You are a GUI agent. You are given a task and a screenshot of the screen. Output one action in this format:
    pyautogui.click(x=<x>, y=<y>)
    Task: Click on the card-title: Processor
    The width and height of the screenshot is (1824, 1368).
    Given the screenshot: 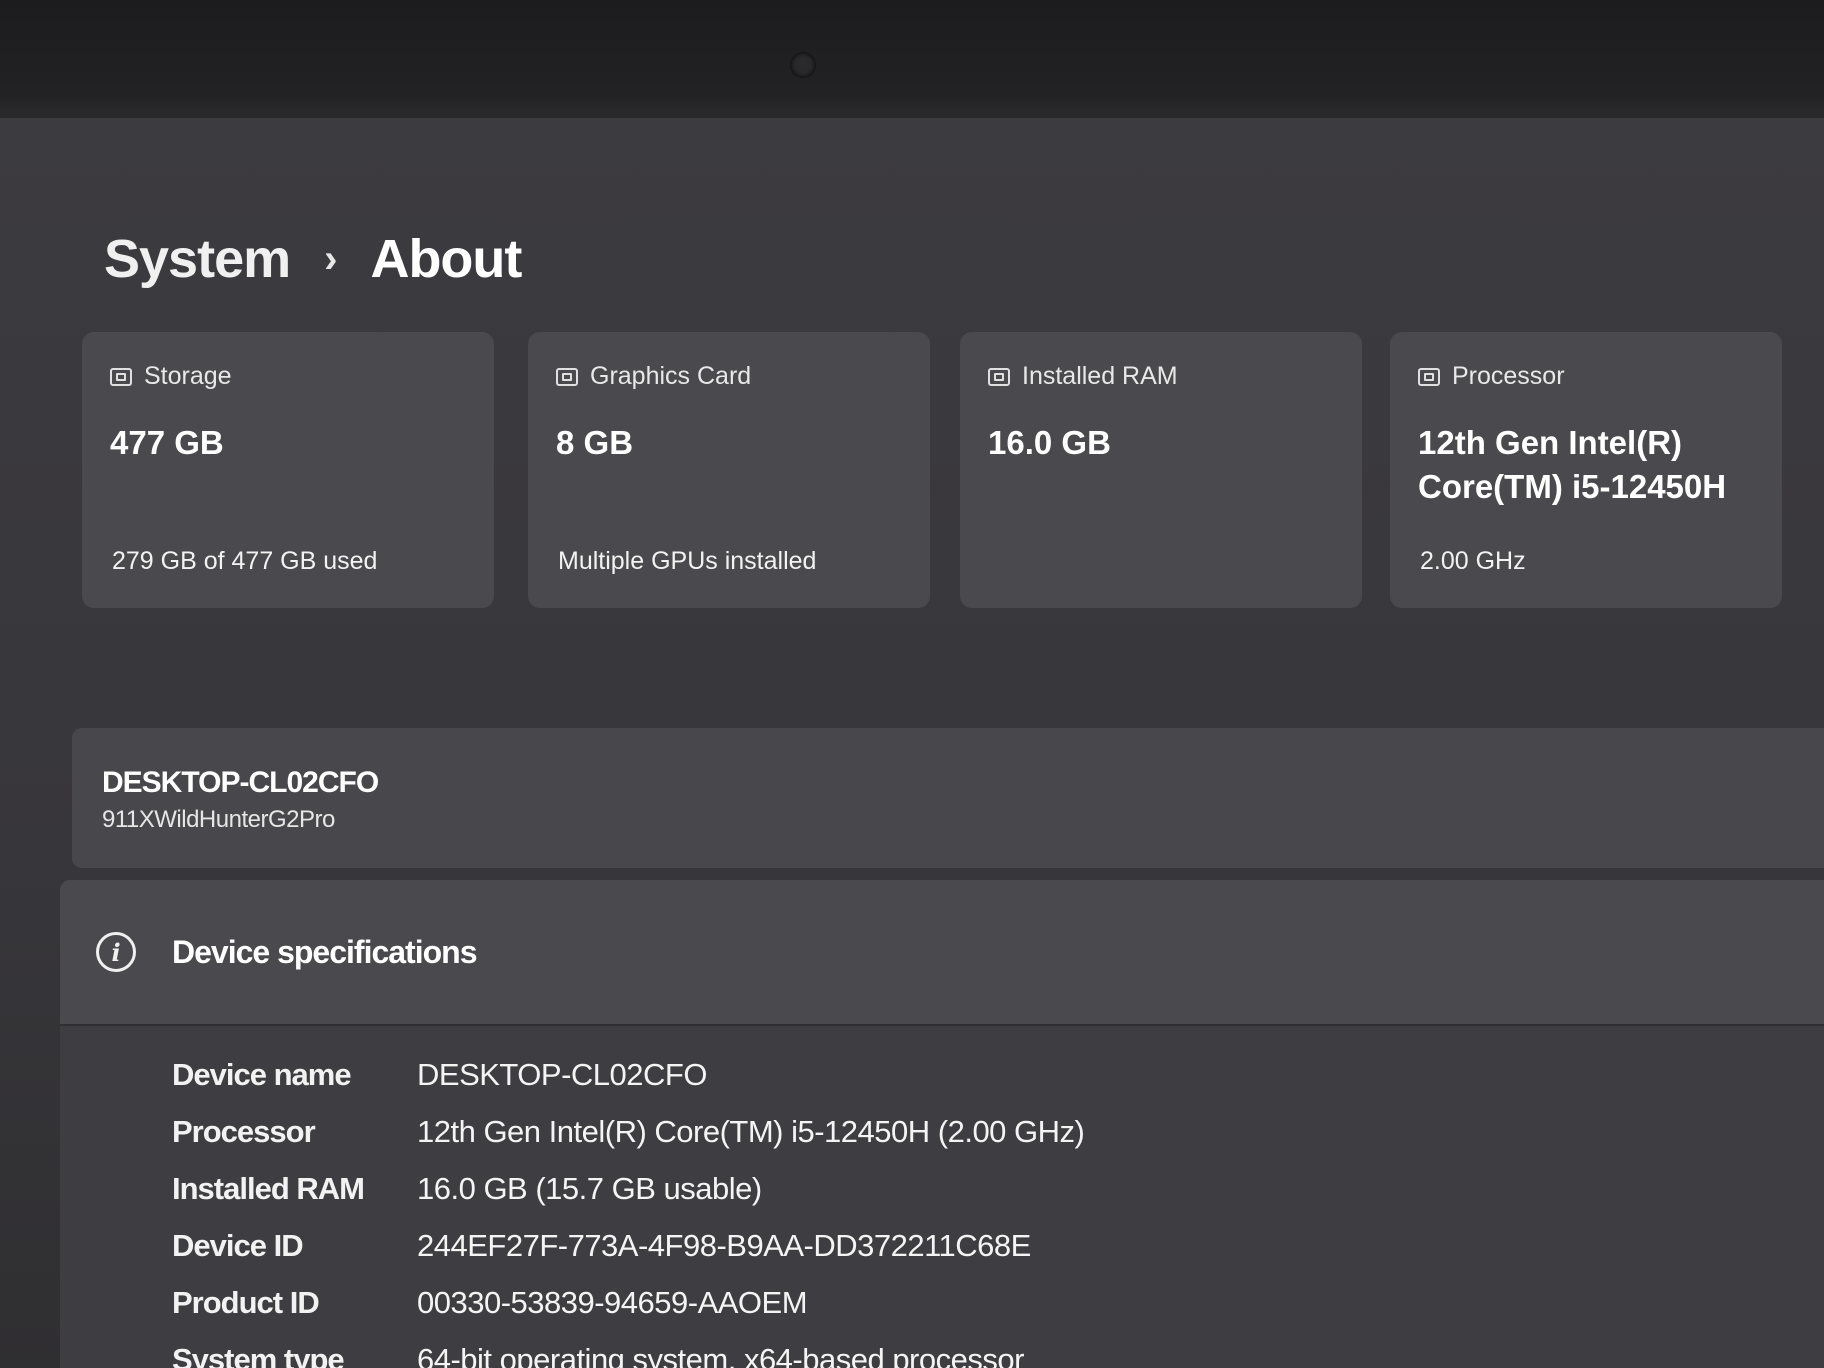 What is the action you would take?
    pyautogui.click(x=1508, y=376)
    